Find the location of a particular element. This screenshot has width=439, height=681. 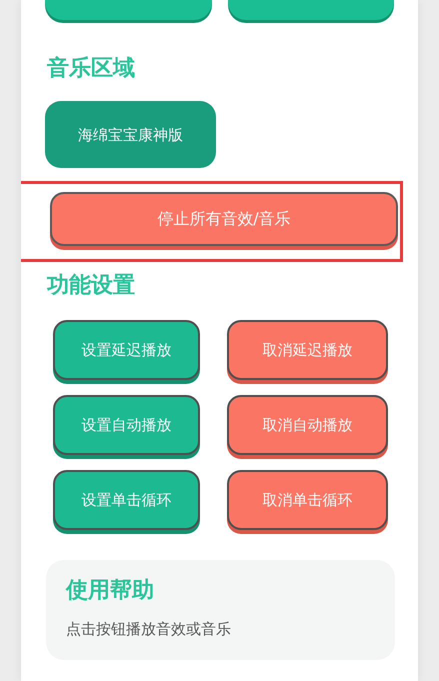

help-title: 使用帮助 is located at coordinates (110, 591).